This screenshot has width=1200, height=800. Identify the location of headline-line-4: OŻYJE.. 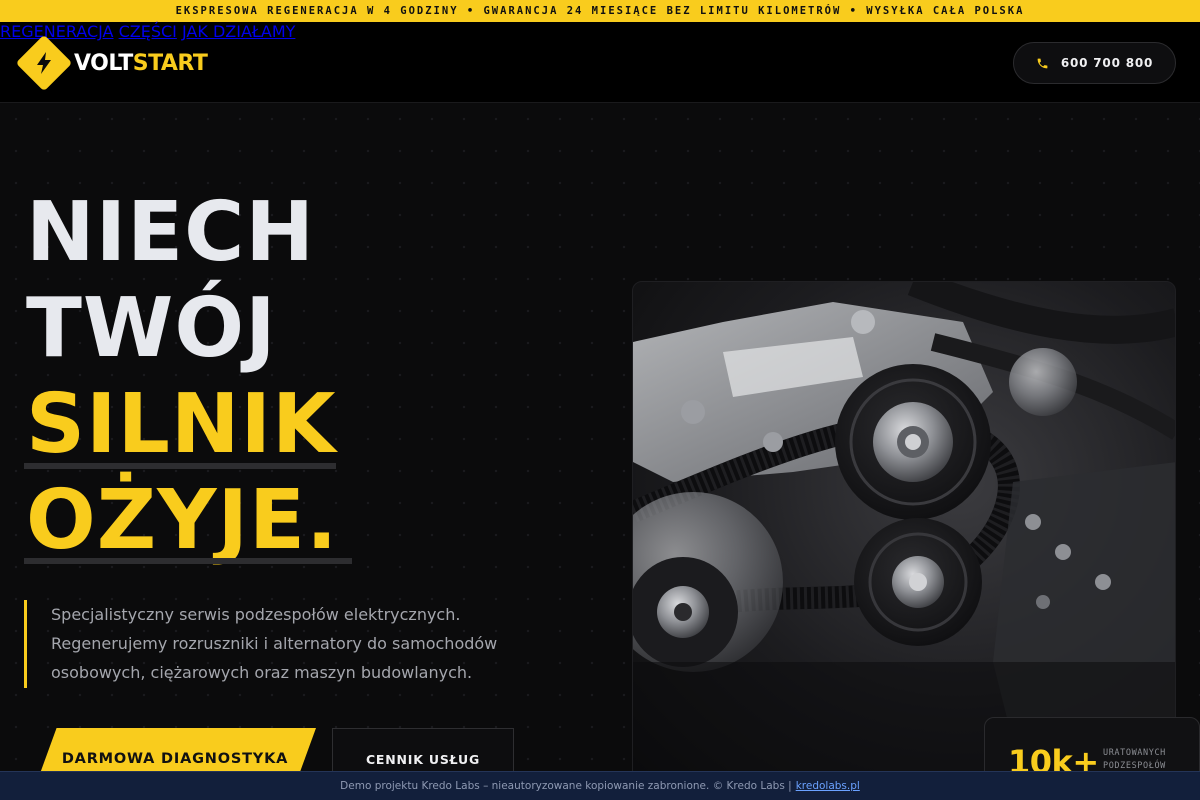
(182, 520).